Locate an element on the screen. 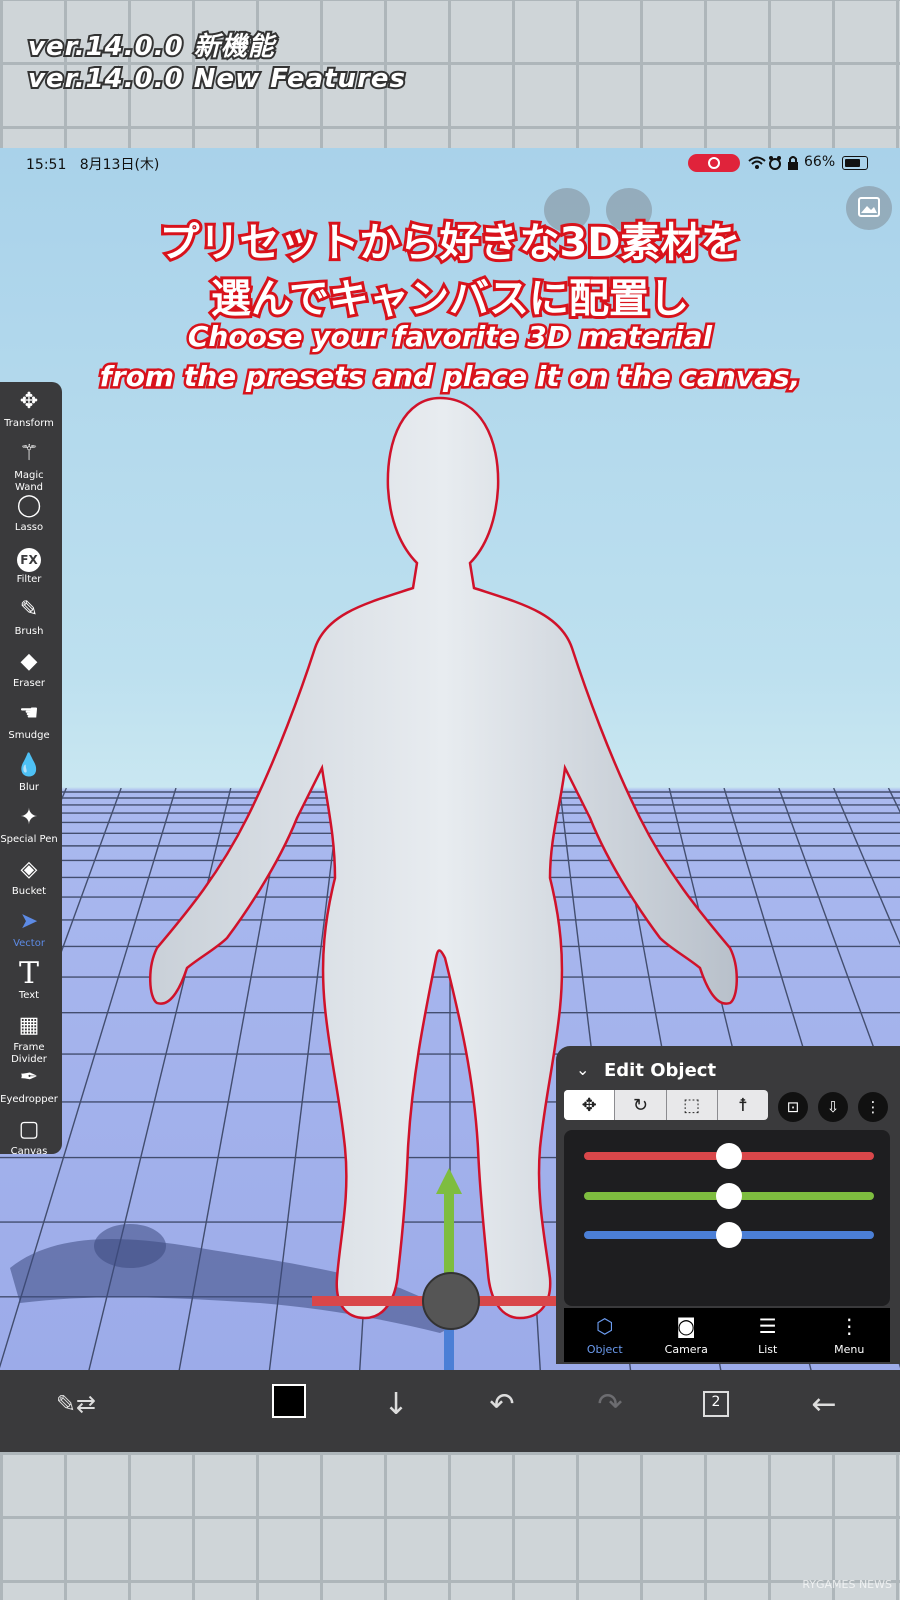 This screenshot has height=1600, width=900. cube-icon: ⬡ is located at coordinates (605, 1326).